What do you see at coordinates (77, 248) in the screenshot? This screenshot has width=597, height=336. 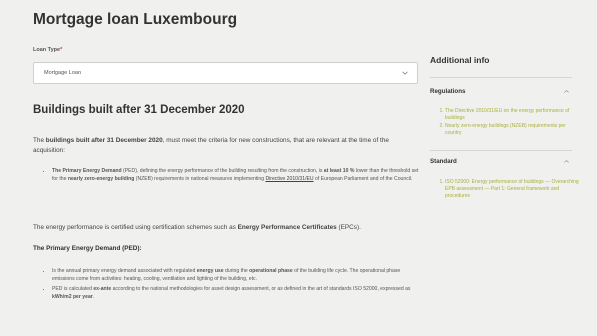 I see `ped-heading-bold: The Primary Energy Demand` at bounding box center [77, 248].